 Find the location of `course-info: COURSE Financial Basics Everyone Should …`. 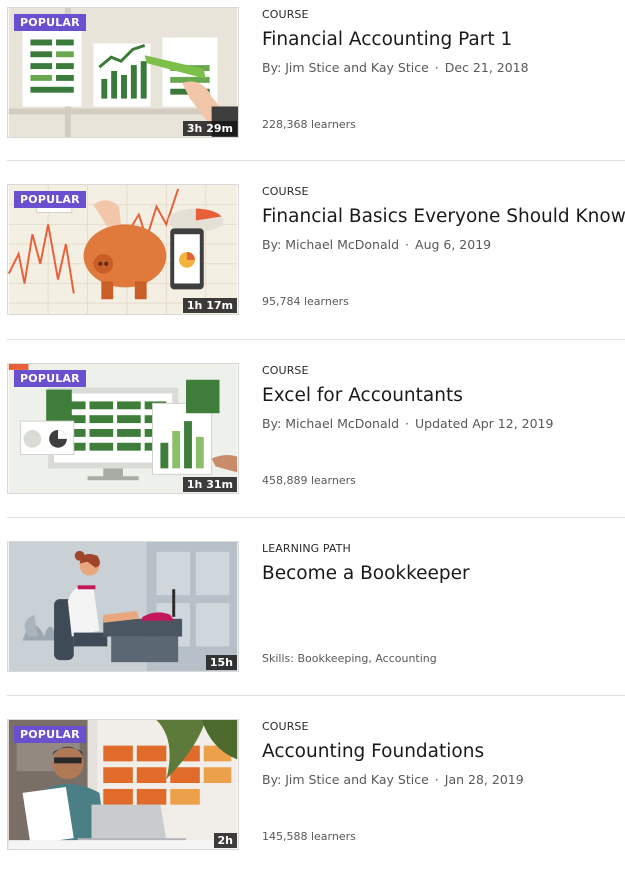

course-info: COURSE Financial Basics Everyone Should … is located at coordinates (443, 249).